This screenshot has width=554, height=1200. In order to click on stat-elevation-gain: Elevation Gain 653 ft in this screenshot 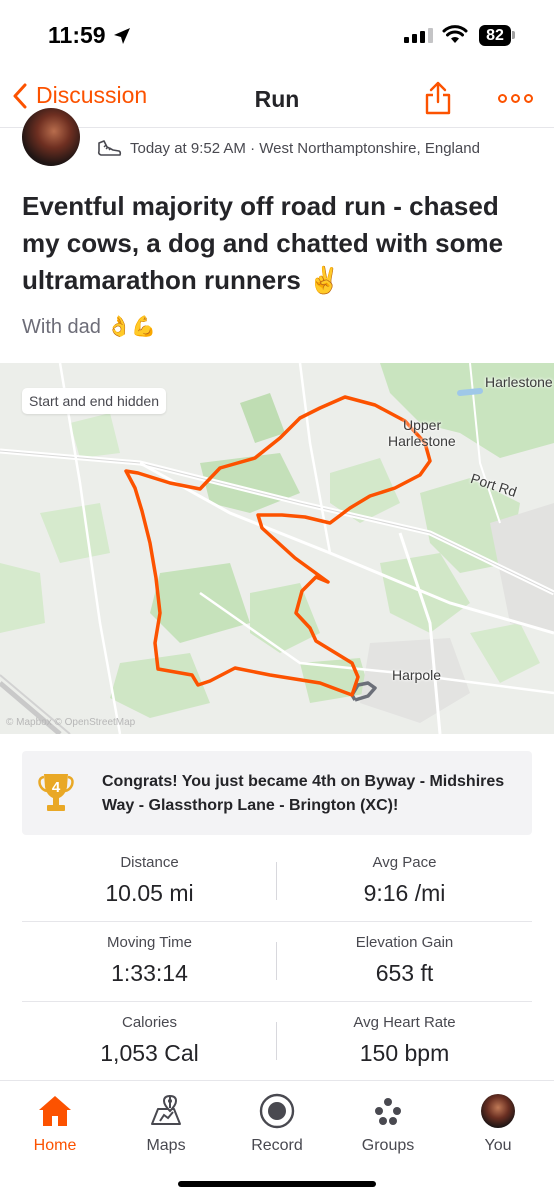, I will do `click(404, 960)`.